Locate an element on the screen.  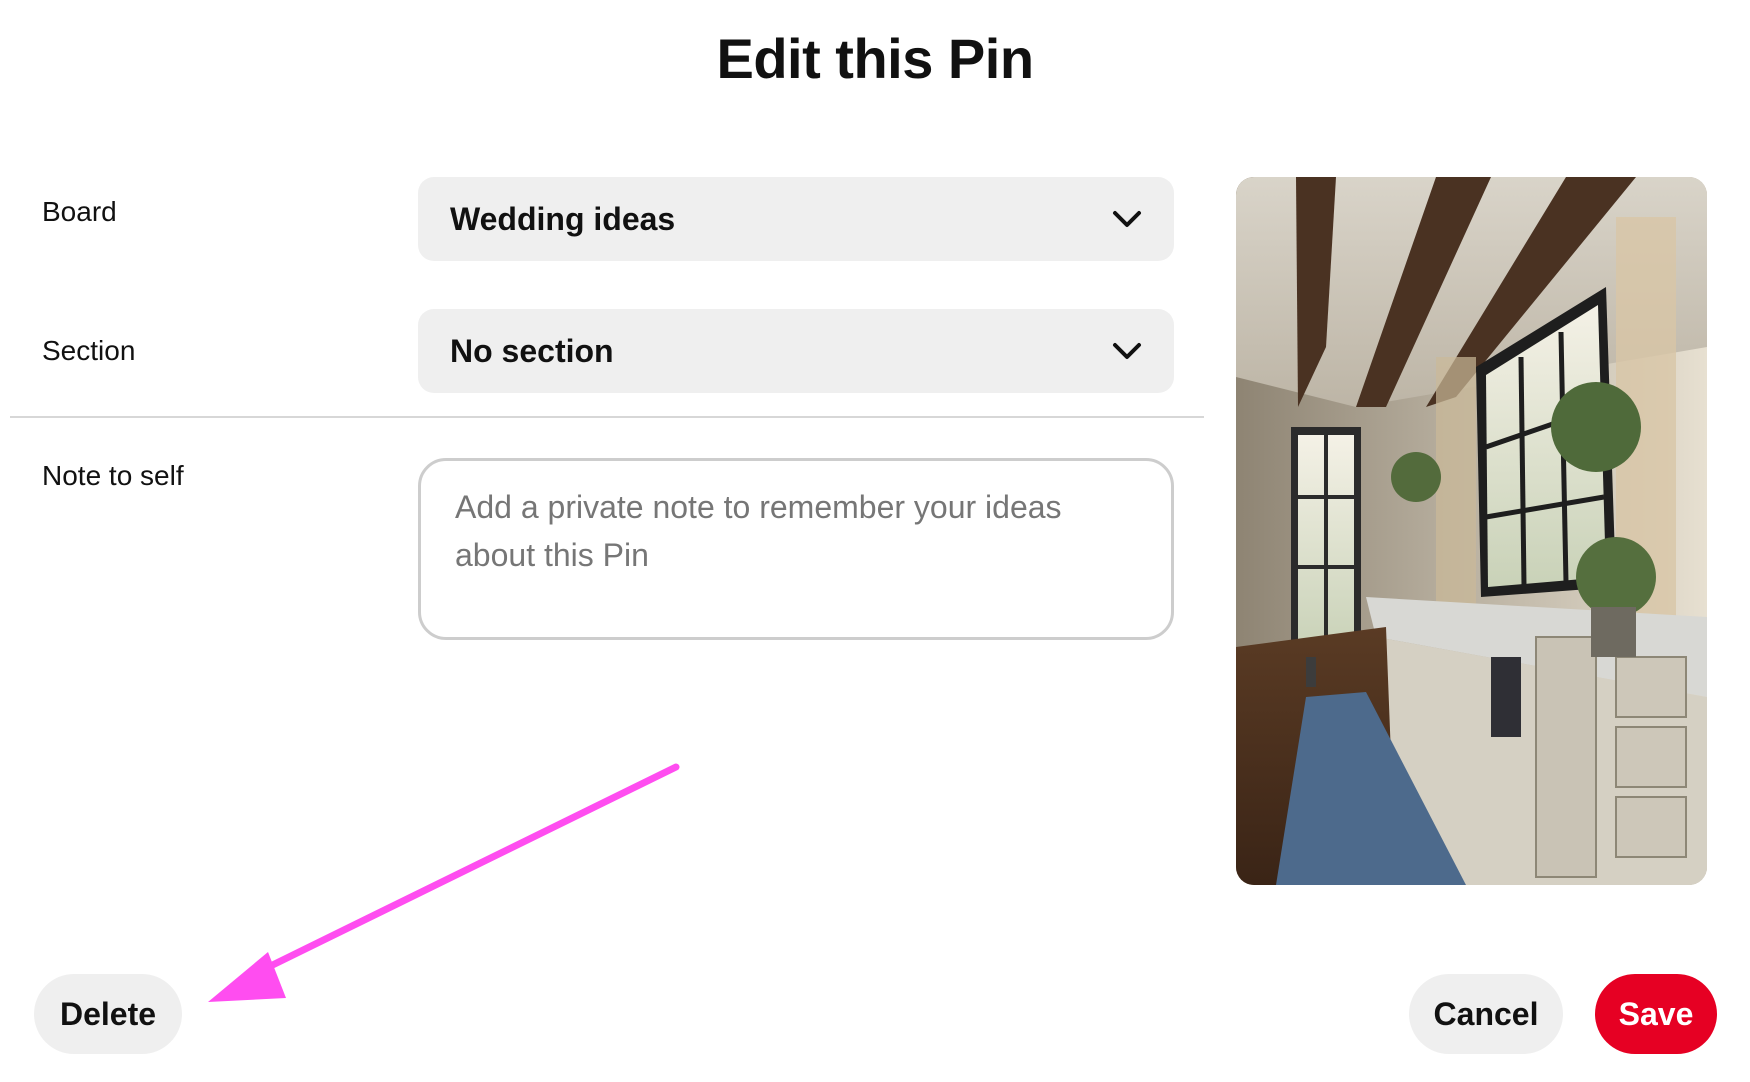
save-button: Save is located at coordinates (1656, 1014).